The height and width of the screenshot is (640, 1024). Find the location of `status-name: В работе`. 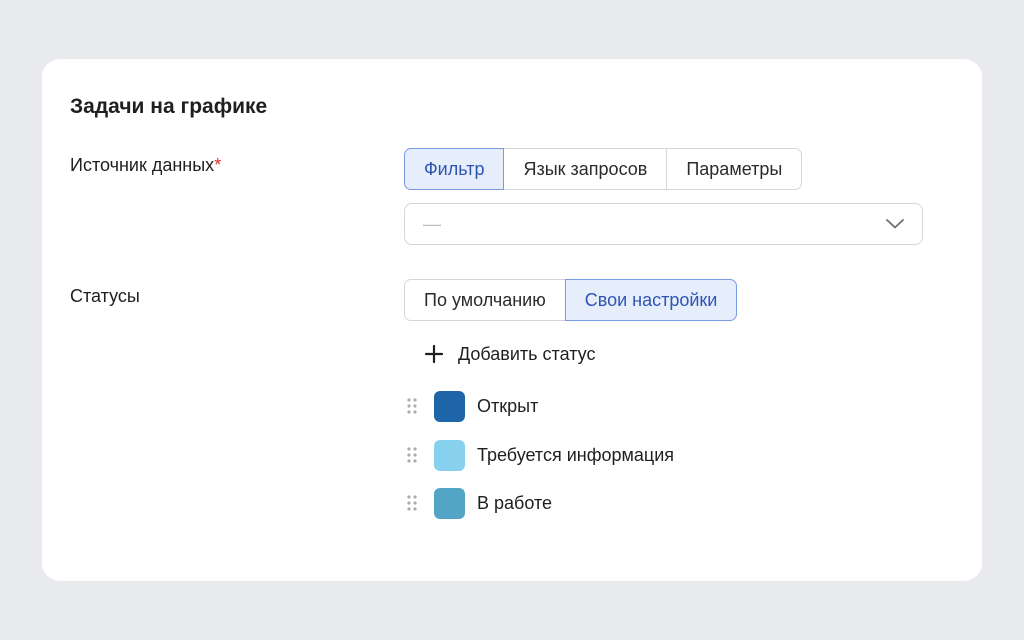

status-name: В работе is located at coordinates (515, 502).